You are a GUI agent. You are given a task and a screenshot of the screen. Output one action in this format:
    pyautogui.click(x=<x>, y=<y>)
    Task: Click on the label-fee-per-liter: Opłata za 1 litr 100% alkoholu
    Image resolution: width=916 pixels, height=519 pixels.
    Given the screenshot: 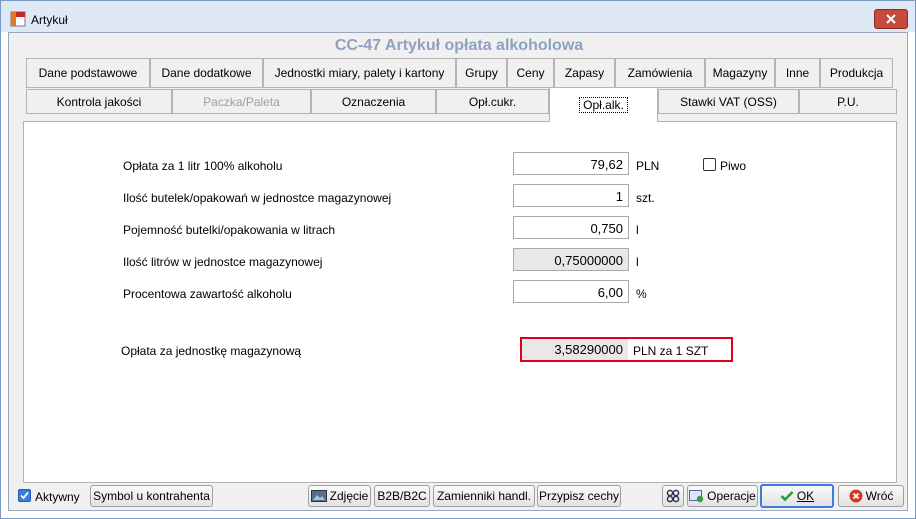 What is the action you would take?
    pyautogui.click(x=203, y=166)
    